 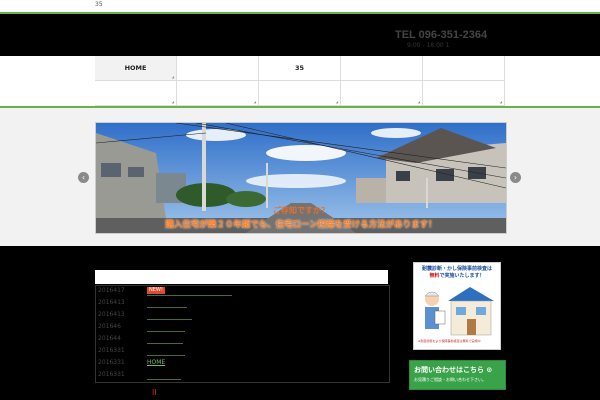 I want to click on contact-banner-sub: お見積りご相談・お問い合わせ下さい。, so click(x=450, y=379).